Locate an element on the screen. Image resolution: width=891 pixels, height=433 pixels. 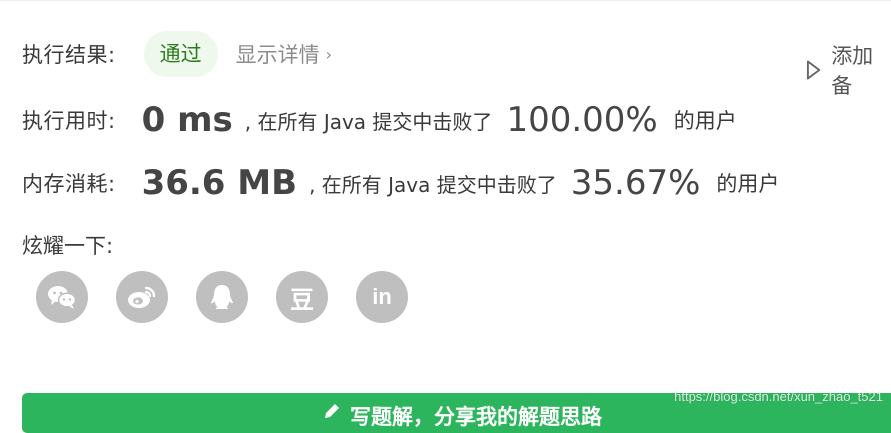
runtime-beat-text: , 在所有 Java 提交中击败了 is located at coordinates (368, 121).